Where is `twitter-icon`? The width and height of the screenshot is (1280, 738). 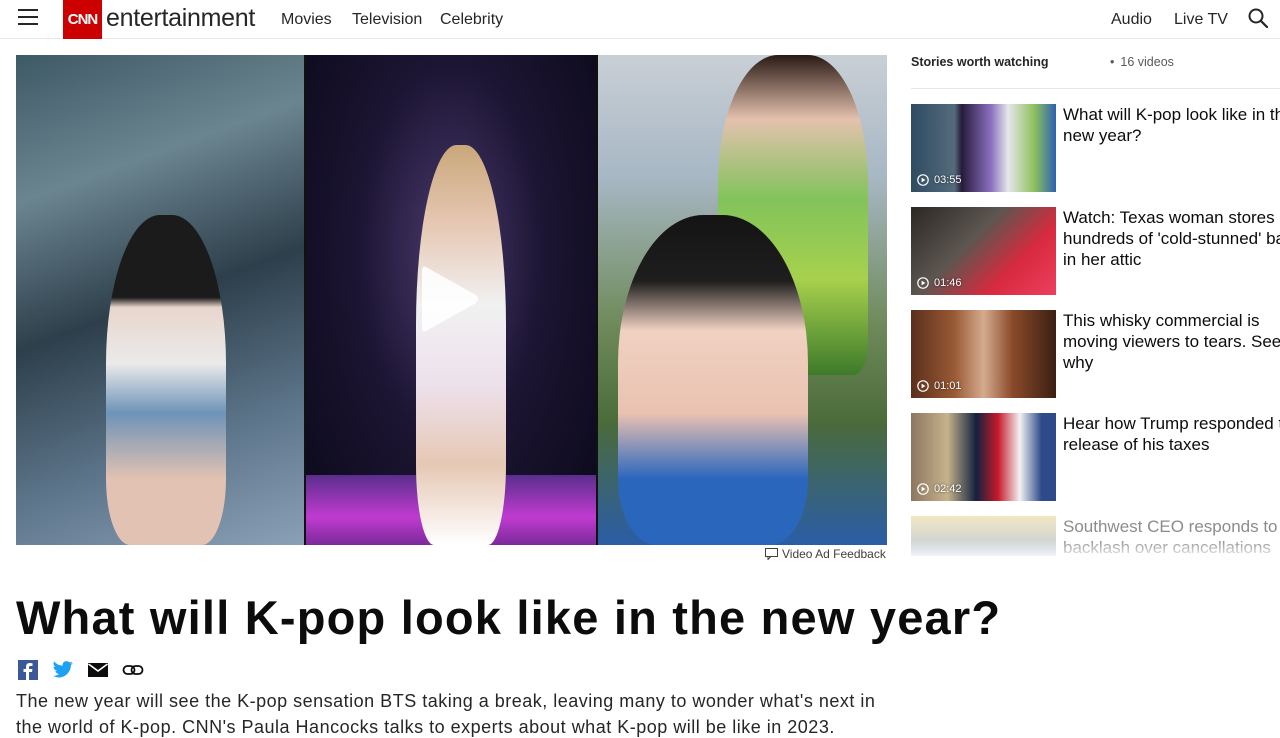 twitter-icon is located at coordinates (63, 670).